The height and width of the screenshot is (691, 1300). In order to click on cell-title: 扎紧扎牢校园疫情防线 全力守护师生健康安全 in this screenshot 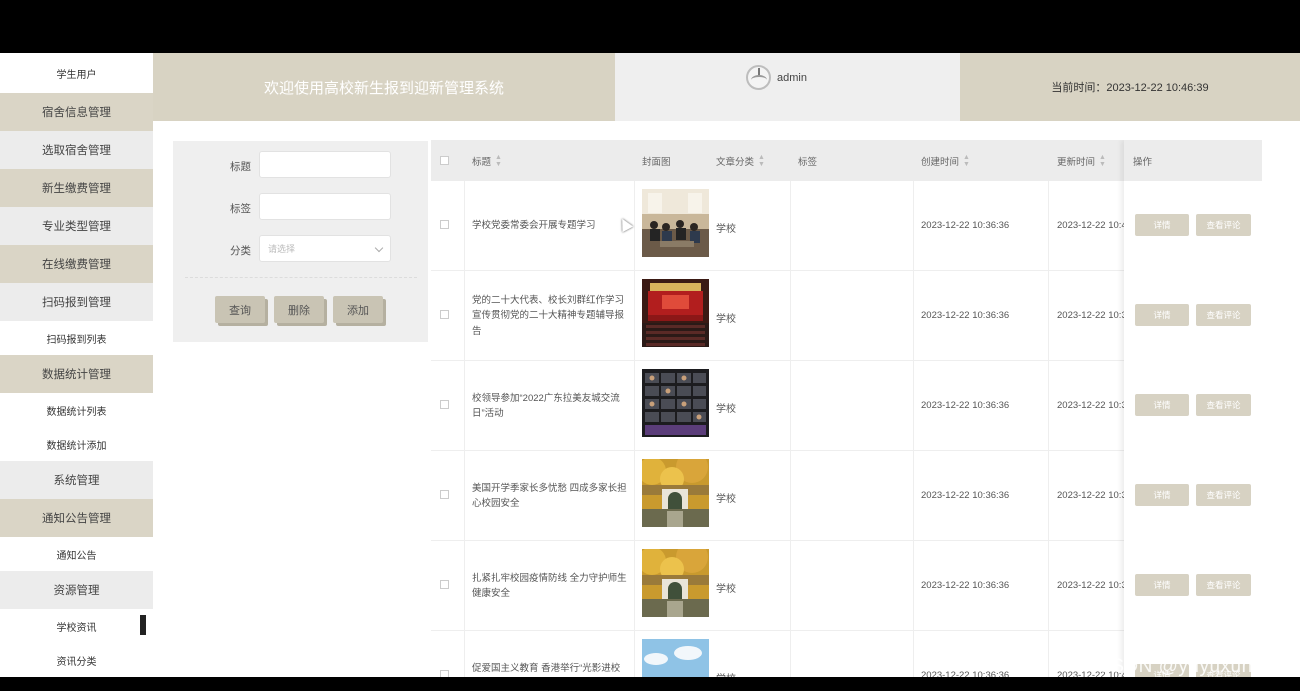, I will do `click(549, 586)`.